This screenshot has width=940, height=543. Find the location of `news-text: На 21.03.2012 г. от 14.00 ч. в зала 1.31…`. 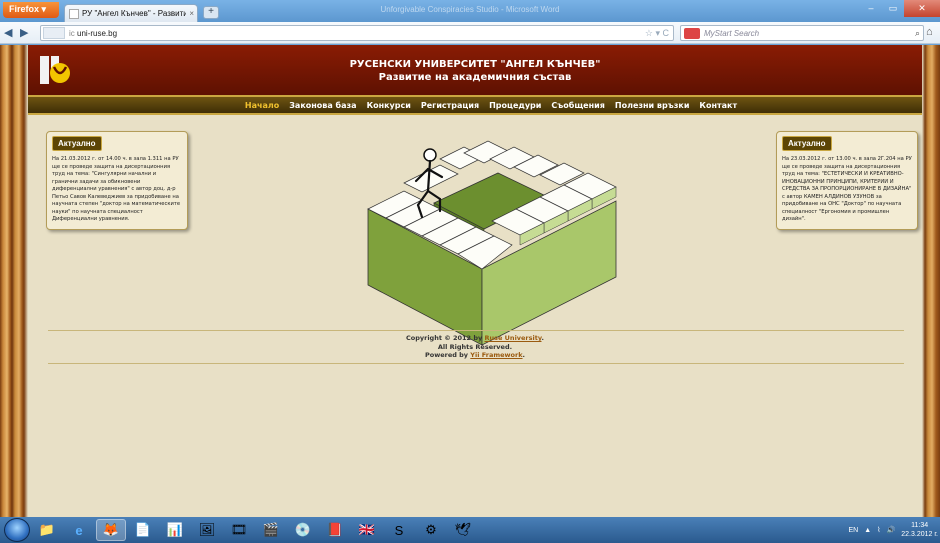

news-text: На 21.03.2012 г. от 14.00 ч. в зала 1.31… is located at coordinates (116, 189).